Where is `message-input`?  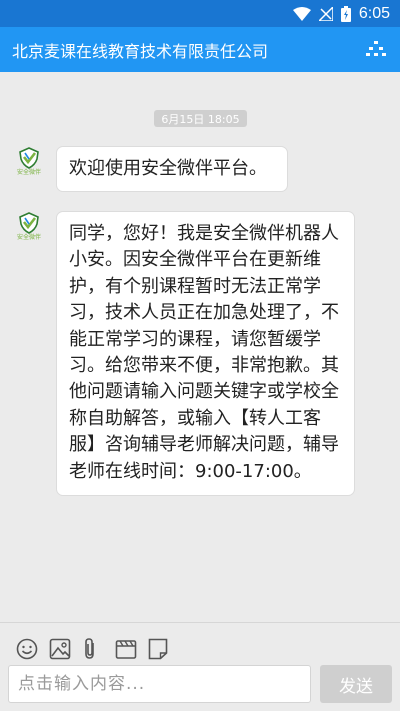
message-input is located at coordinates (159, 684).